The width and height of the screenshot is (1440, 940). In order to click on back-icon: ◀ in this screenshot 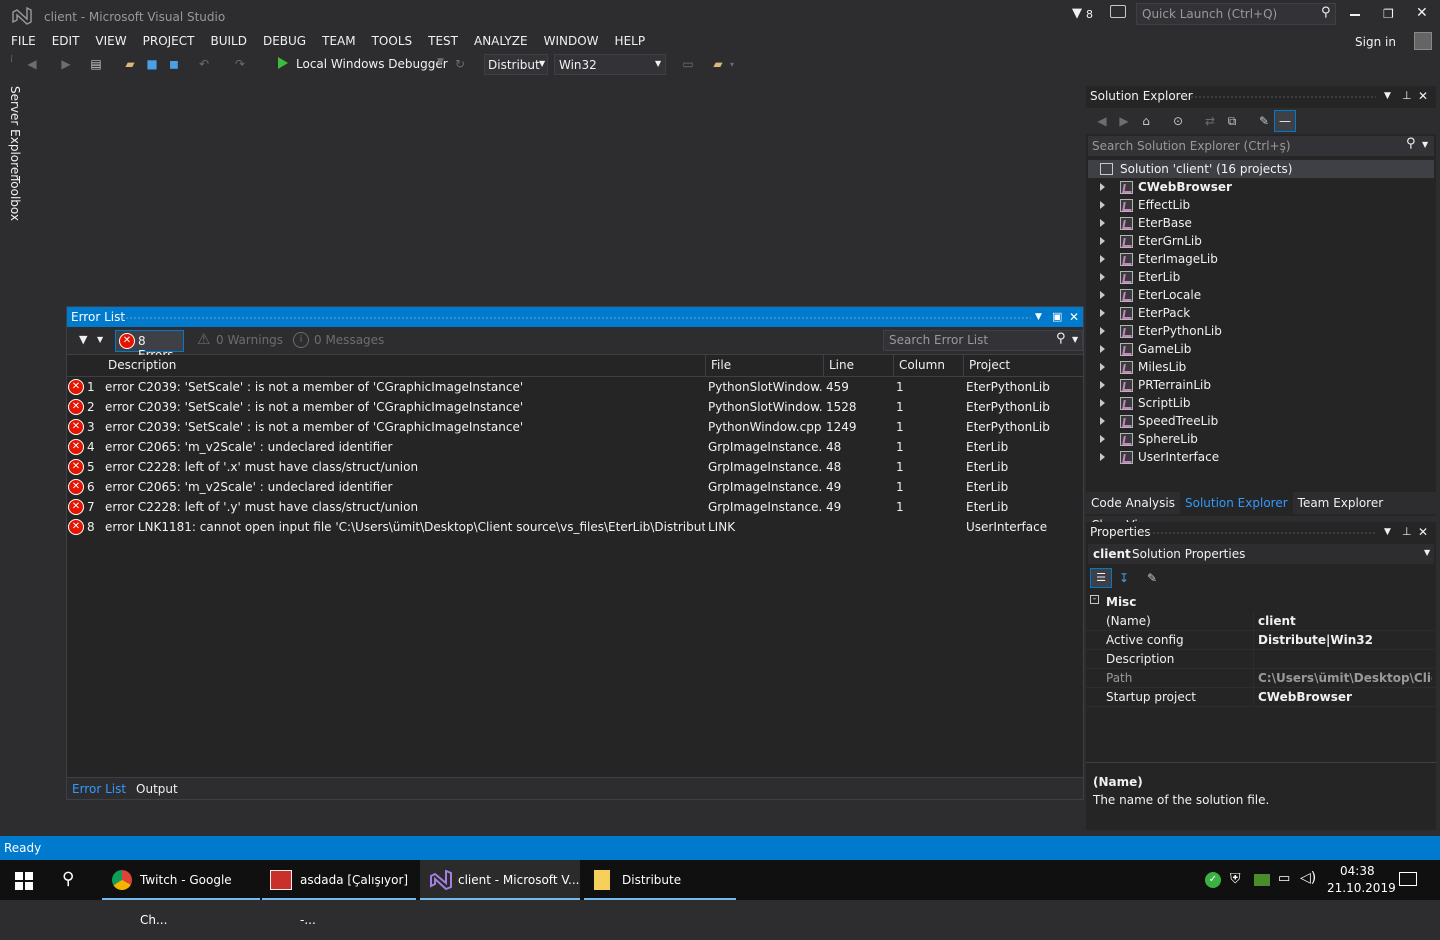, I will do `click(1102, 121)`.